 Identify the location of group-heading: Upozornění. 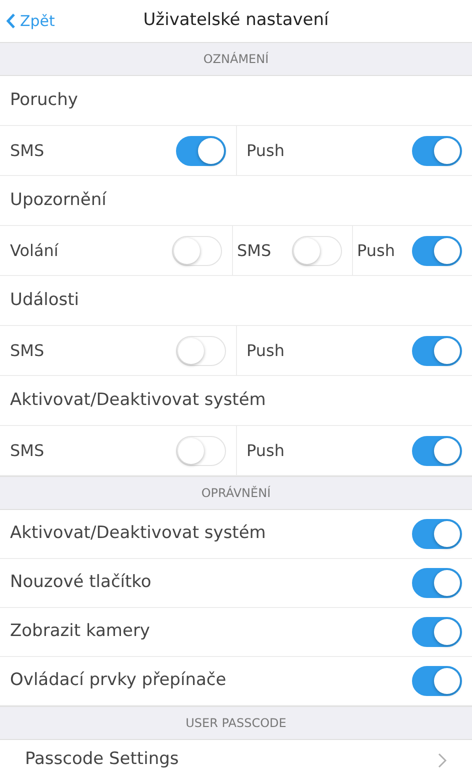
(58, 200).